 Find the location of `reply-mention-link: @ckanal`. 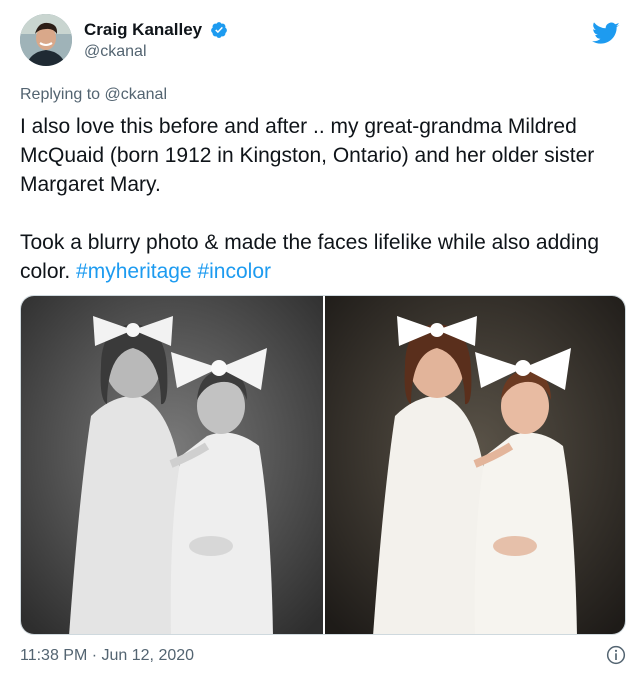

reply-mention-link: @ckanal is located at coordinates (136, 94).